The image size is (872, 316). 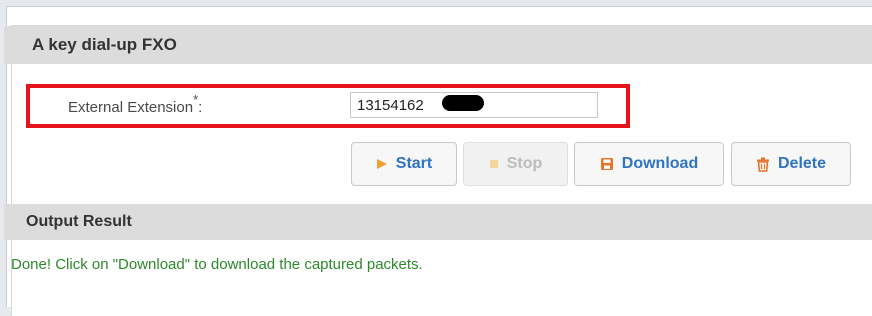 What do you see at coordinates (196, 99) in the screenshot?
I see `required-mark: *` at bounding box center [196, 99].